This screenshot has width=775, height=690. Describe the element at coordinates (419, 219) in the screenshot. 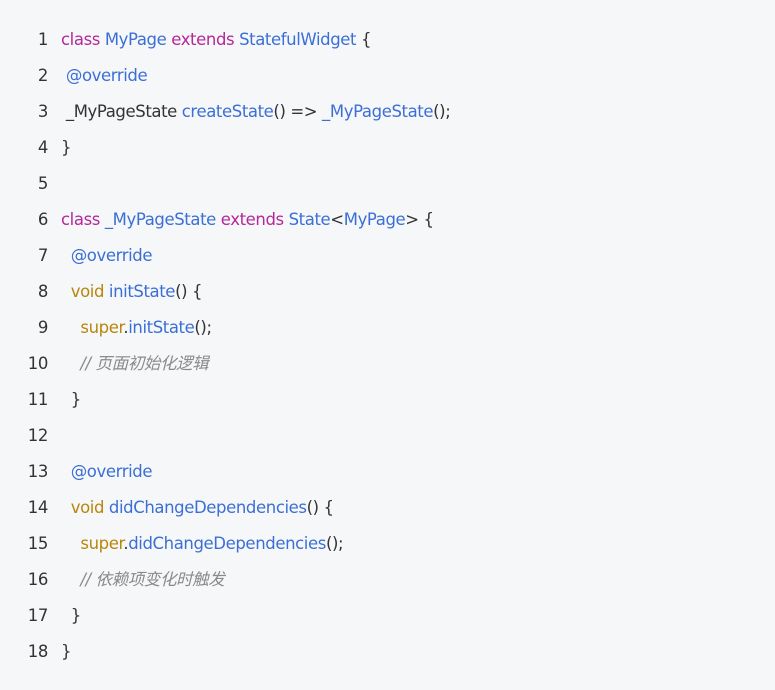

I see `code-token: > {` at that location.